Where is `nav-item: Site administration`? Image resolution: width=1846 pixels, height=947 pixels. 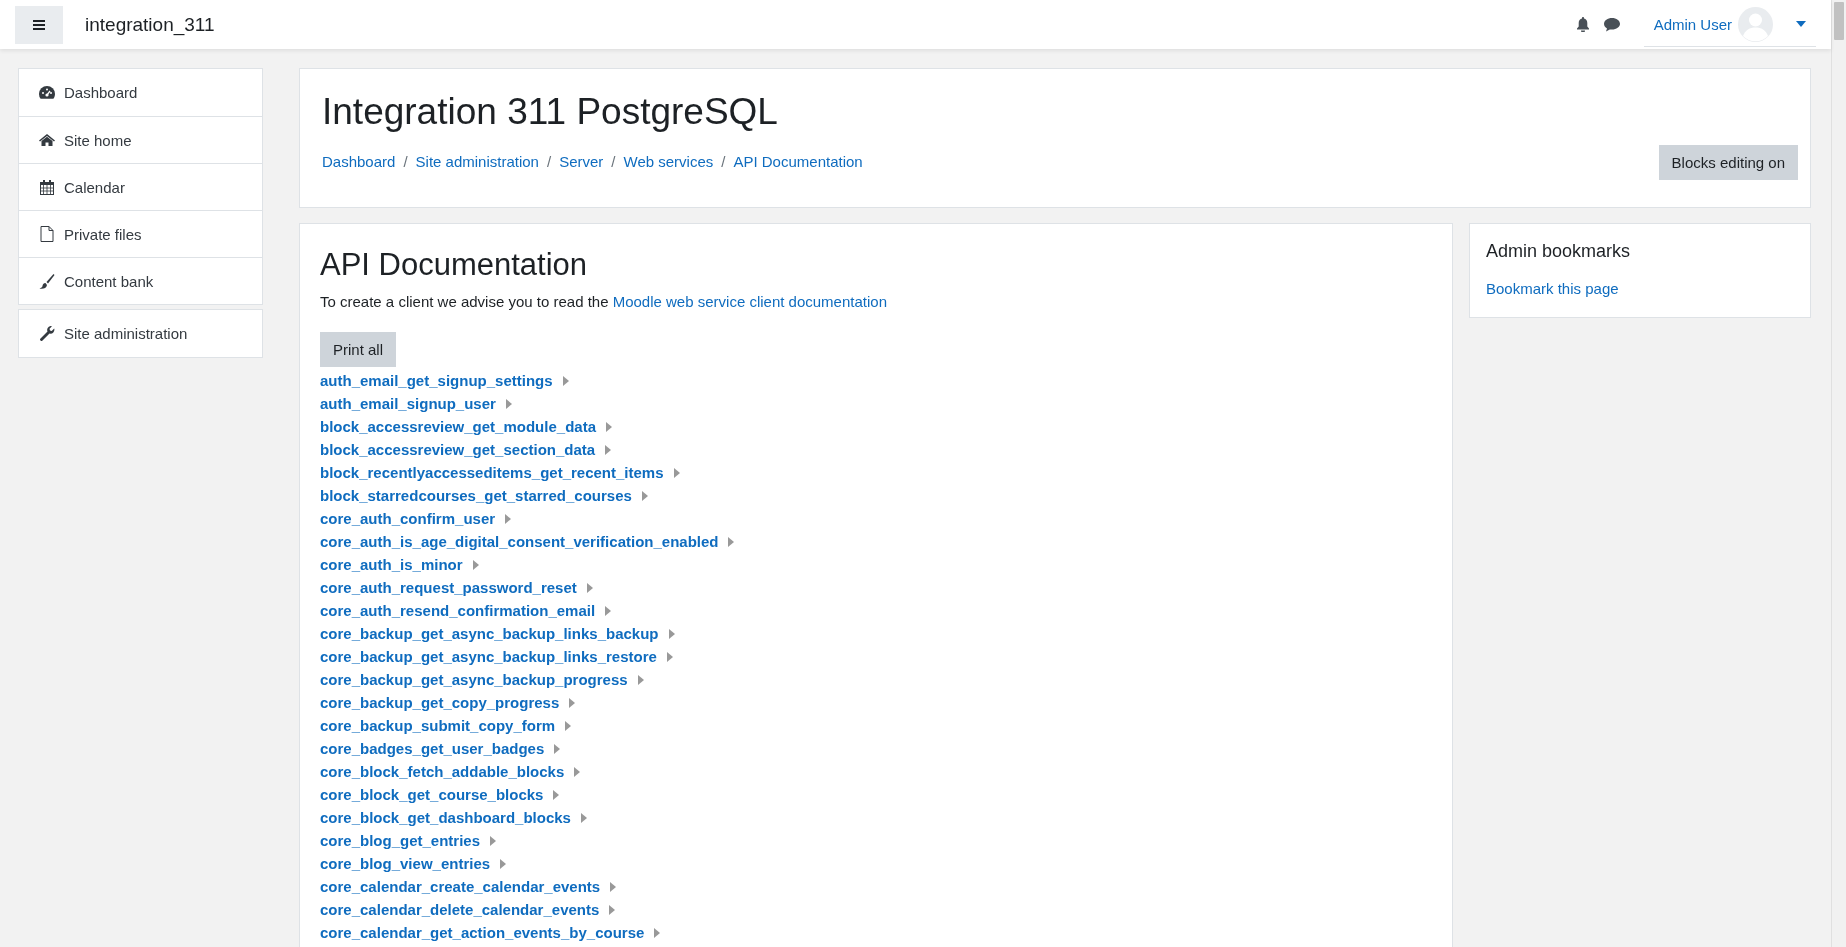
nav-item: Site administration is located at coordinates (140, 333).